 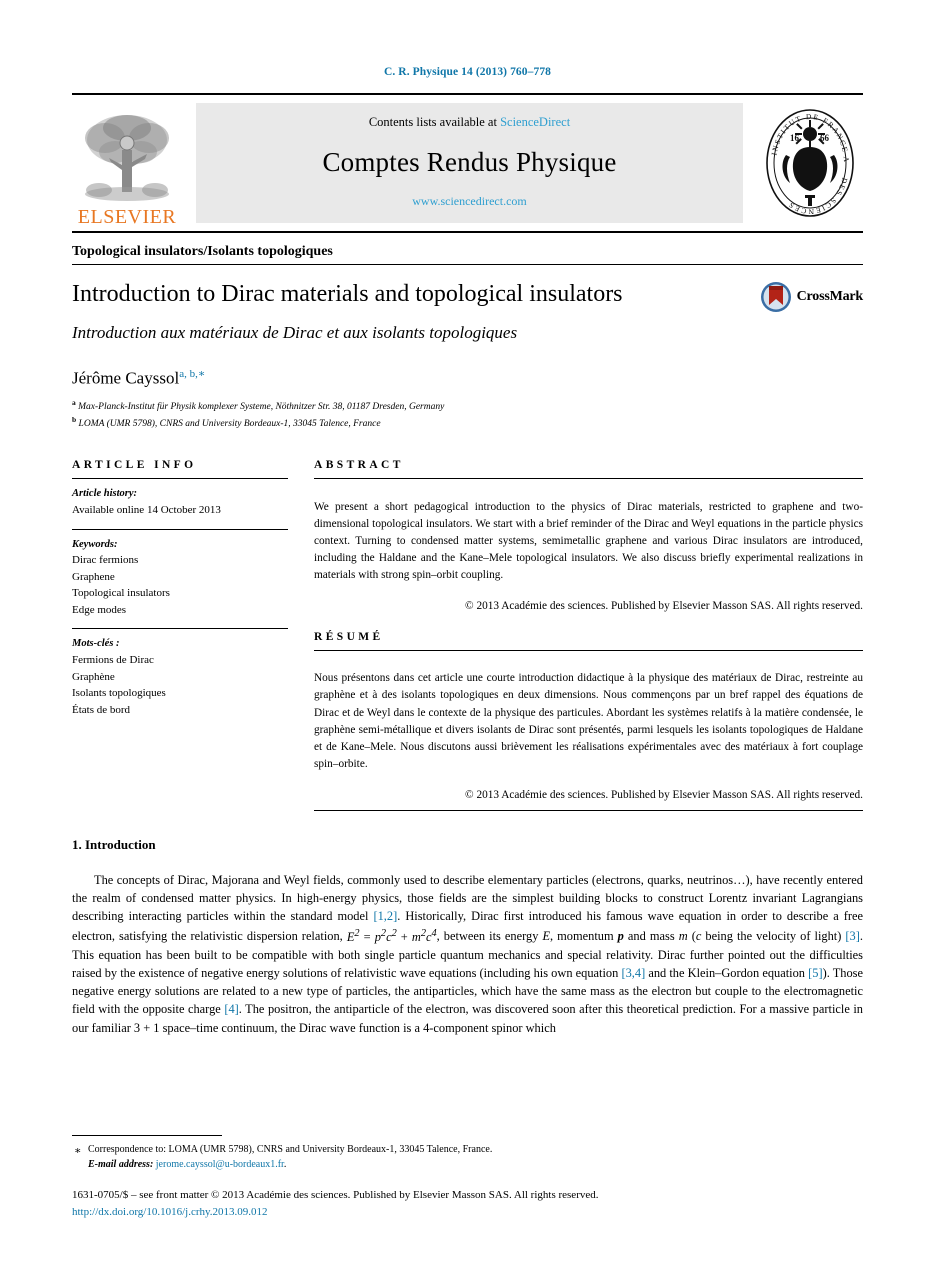 What do you see at coordinates (93, 576) in the screenshot?
I see `keyword-item: Graphene` at bounding box center [93, 576].